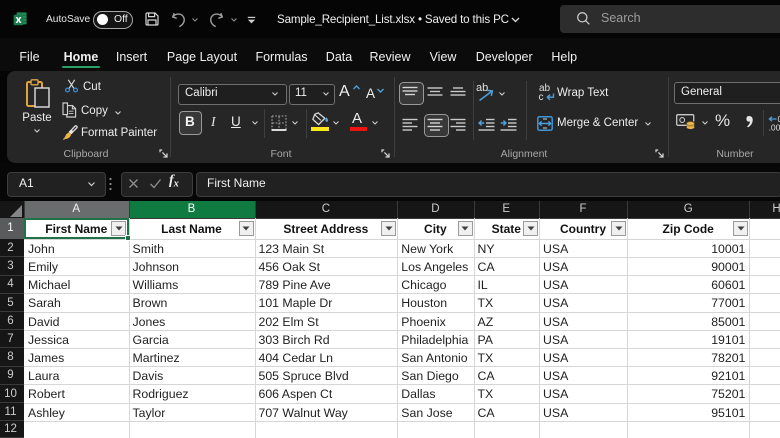  What do you see at coordinates (774, 127) in the screenshot?
I see `svg-text: .00` at bounding box center [774, 127].